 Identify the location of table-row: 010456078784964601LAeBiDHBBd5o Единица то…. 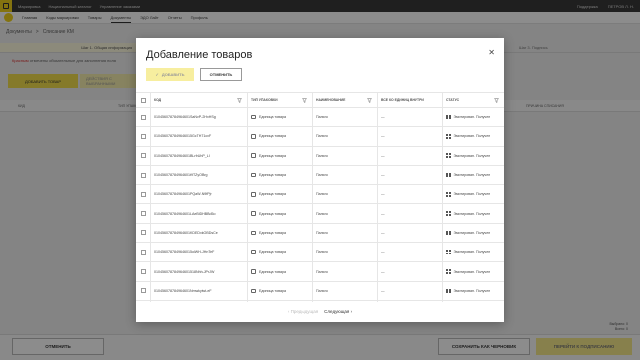
(320, 214).